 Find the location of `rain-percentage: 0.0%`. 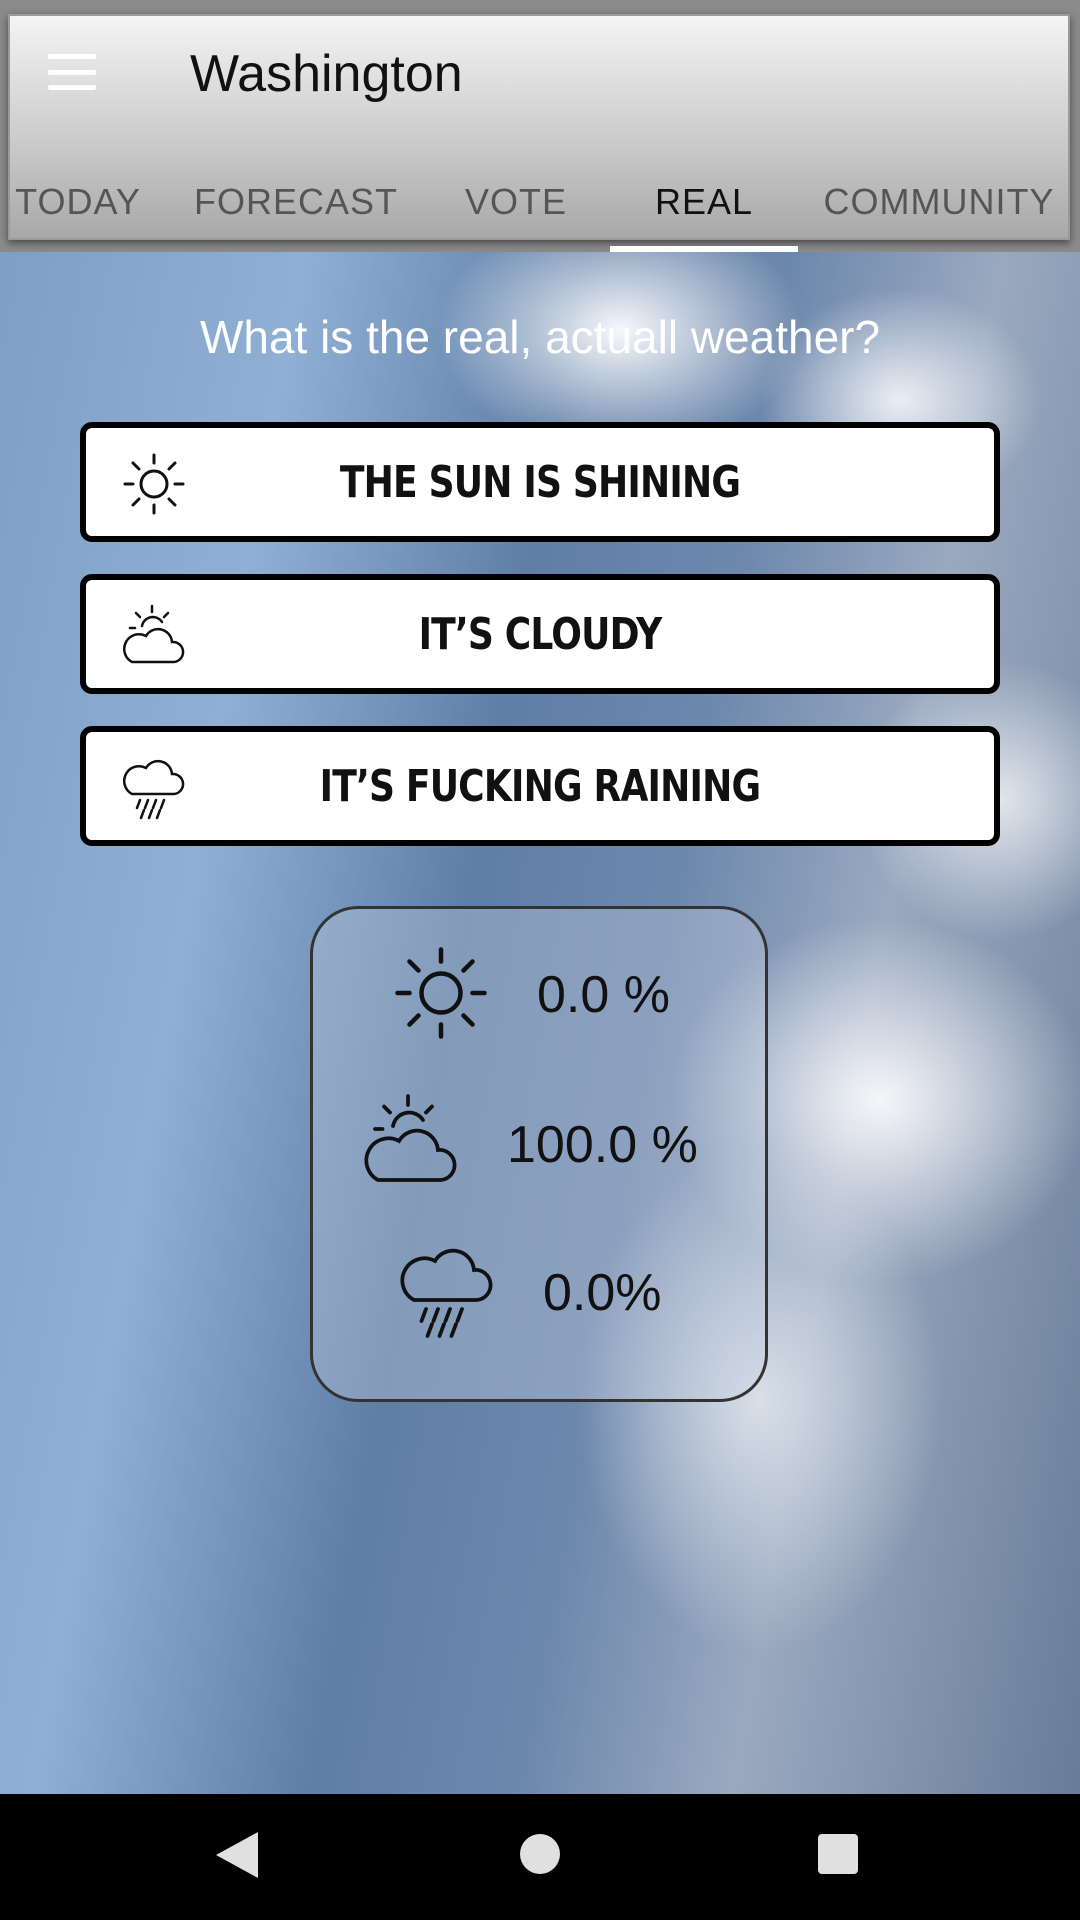

rain-percentage: 0.0% is located at coordinates (602, 1293).